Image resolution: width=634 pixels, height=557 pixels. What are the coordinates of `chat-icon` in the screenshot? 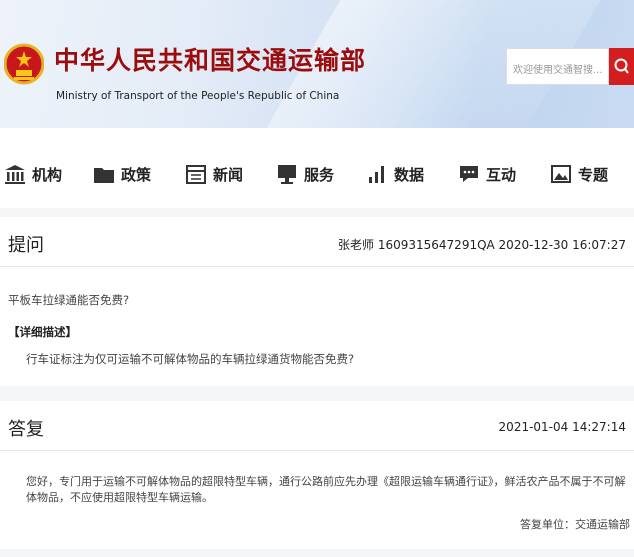 It's located at (469, 174).